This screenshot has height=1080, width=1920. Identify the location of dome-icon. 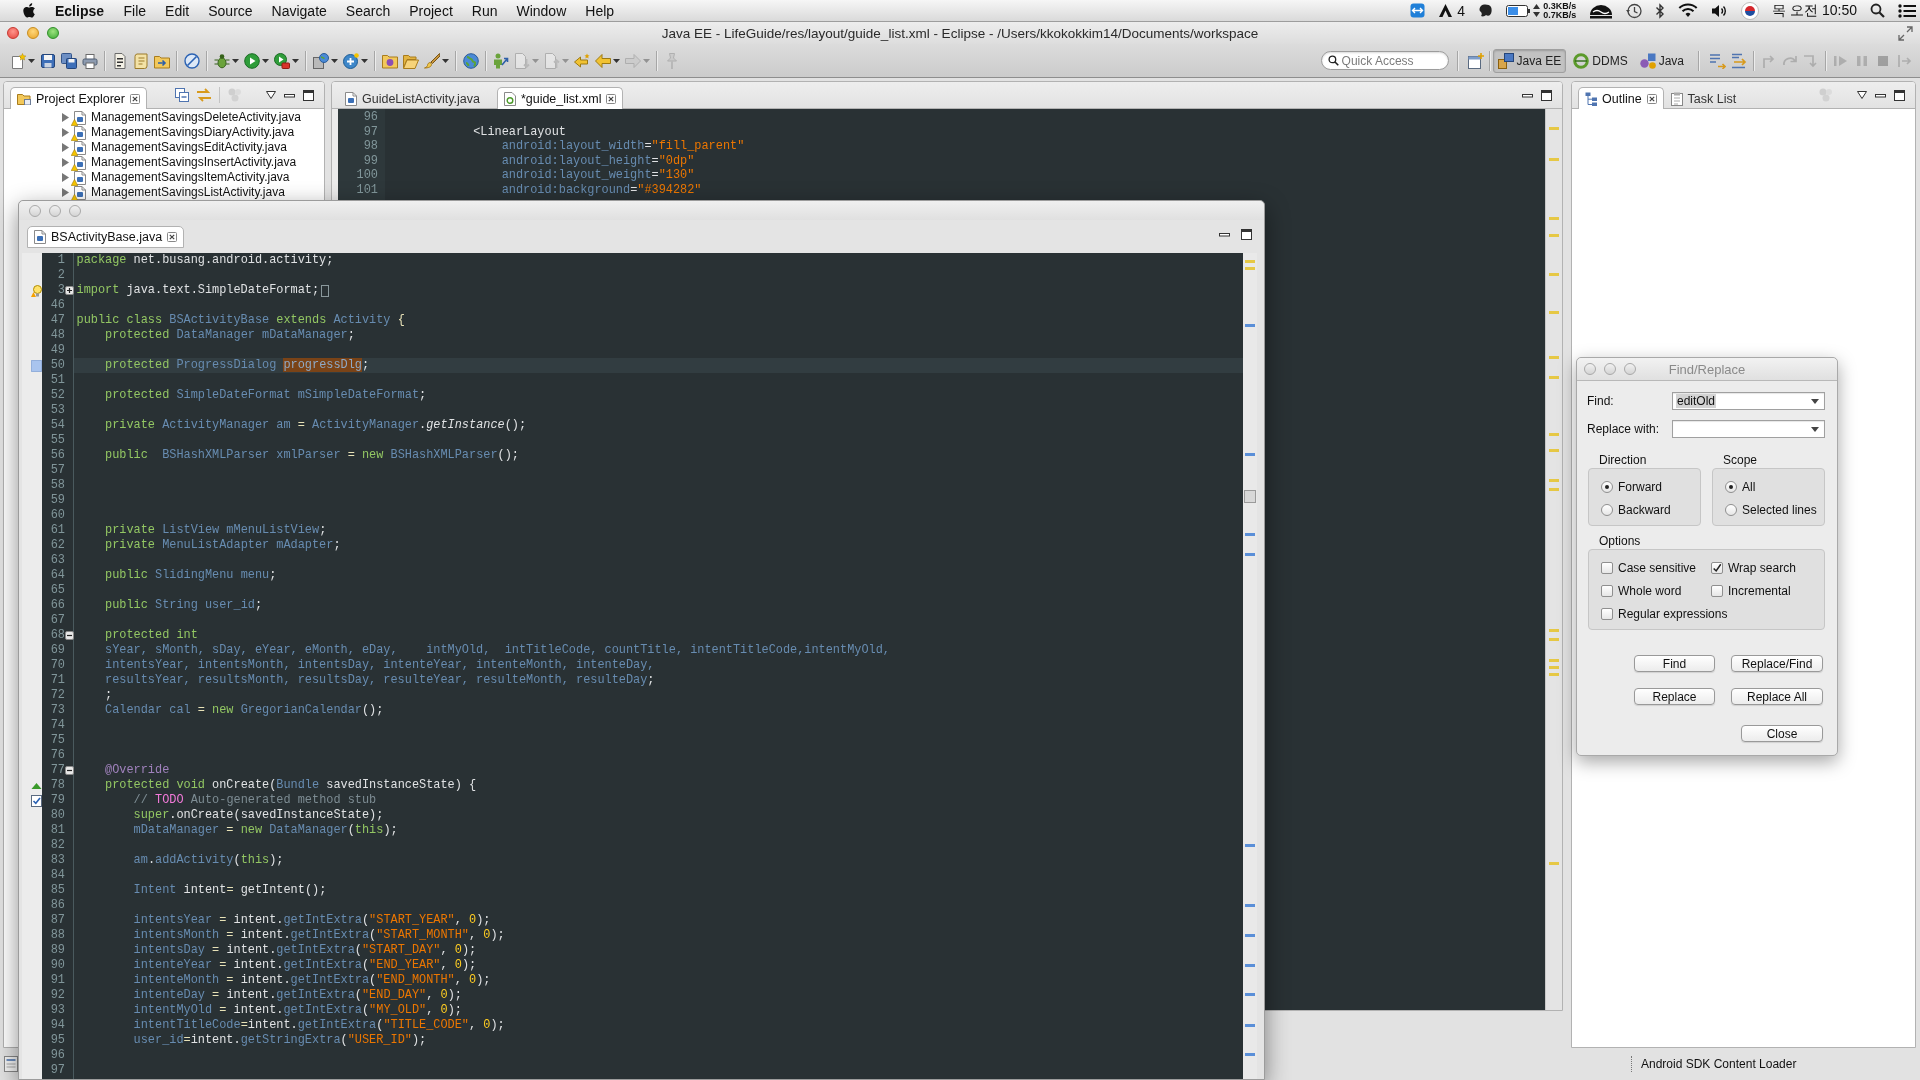
(1601, 10).